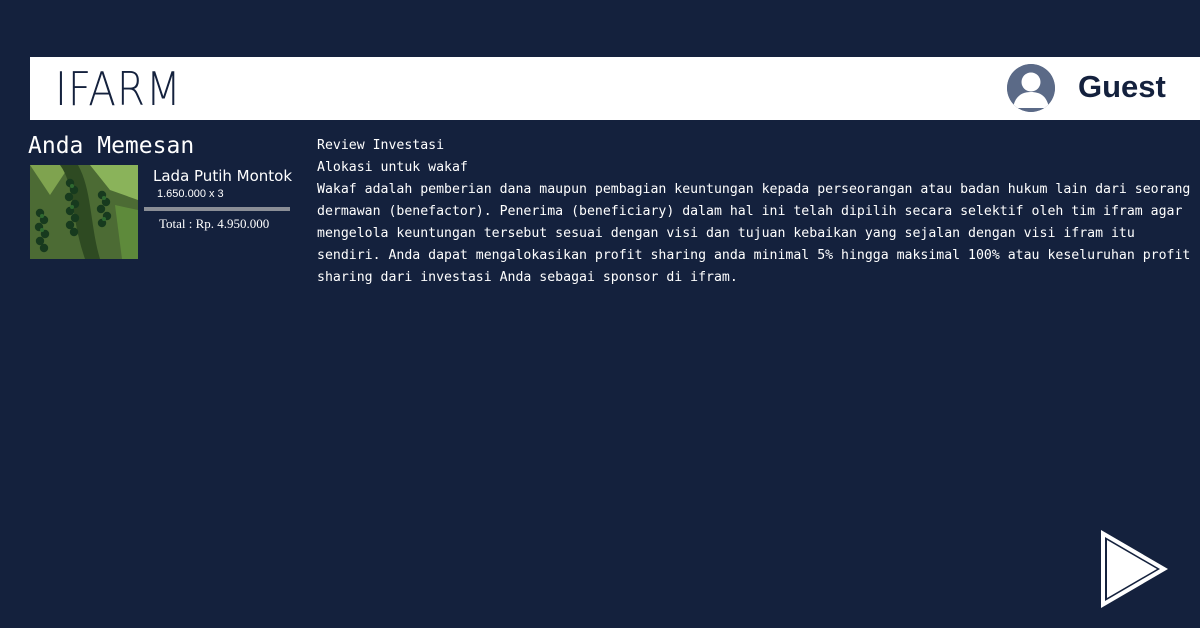 The image size is (1200, 628). What do you see at coordinates (214, 223) in the screenshot?
I see `order-total: Total : Rp. 4.950.000` at bounding box center [214, 223].